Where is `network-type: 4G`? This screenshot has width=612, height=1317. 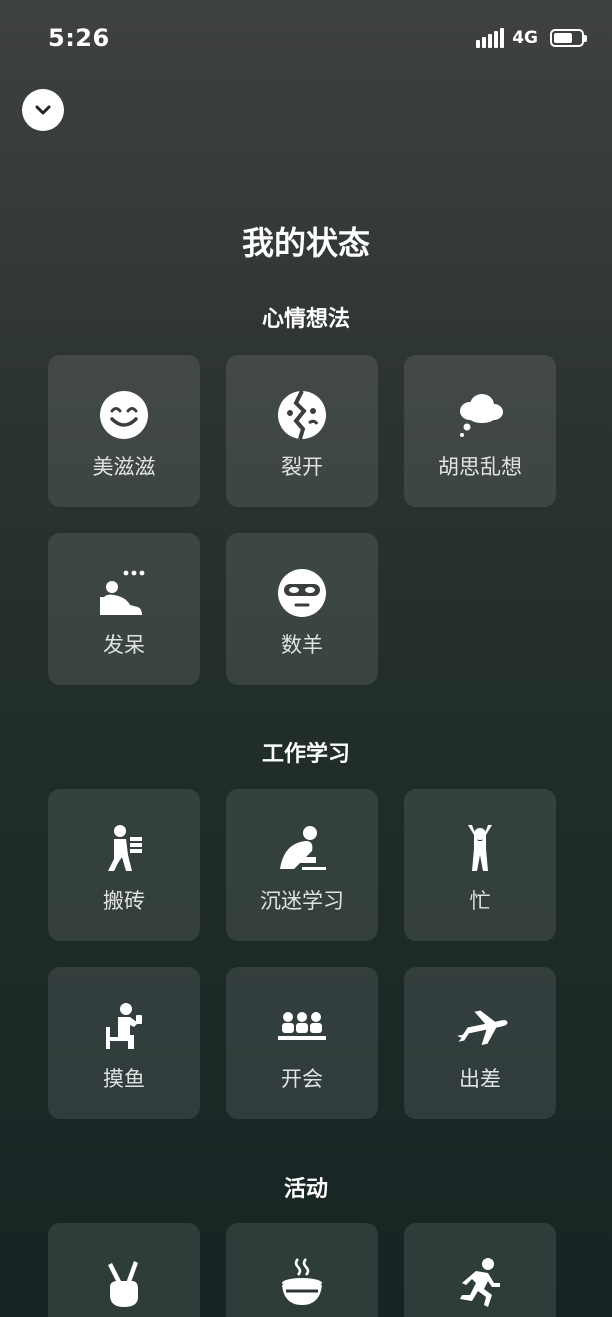
network-type: 4G is located at coordinates (525, 38).